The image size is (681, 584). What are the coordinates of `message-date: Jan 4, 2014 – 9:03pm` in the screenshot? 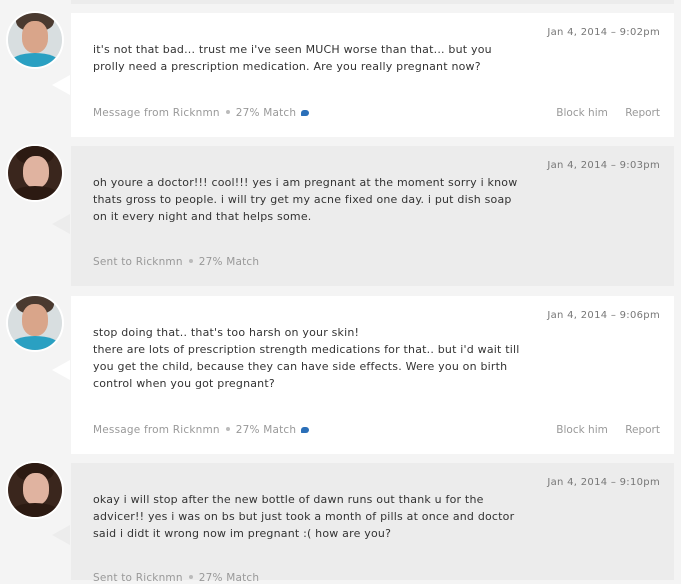 It's located at (603, 165).